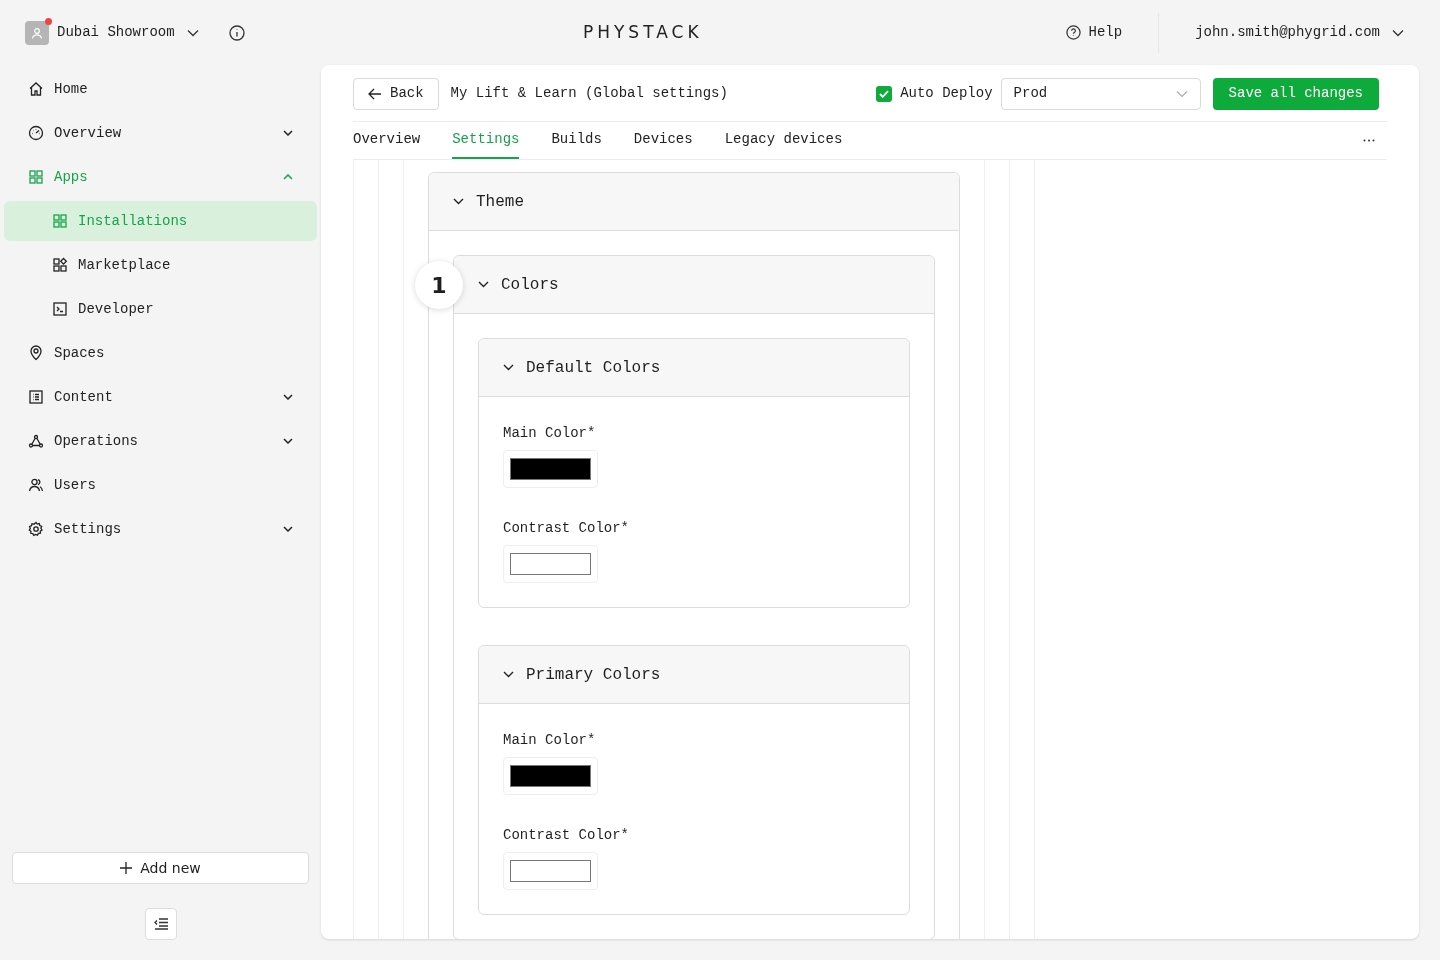  What do you see at coordinates (642, 32) in the screenshot?
I see `logo: PHYSTACK` at bounding box center [642, 32].